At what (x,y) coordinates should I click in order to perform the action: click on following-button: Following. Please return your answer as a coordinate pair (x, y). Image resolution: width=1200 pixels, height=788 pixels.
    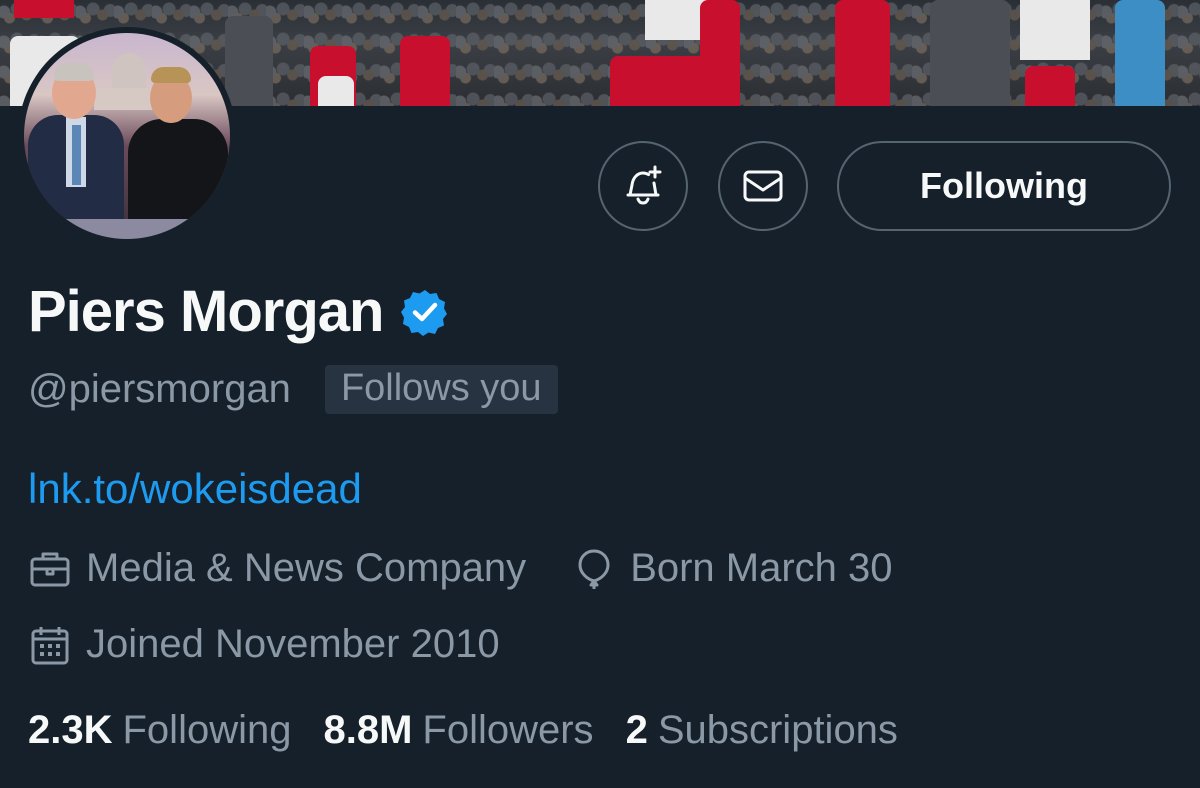
    Looking at the image, I should click on (1004, 186).